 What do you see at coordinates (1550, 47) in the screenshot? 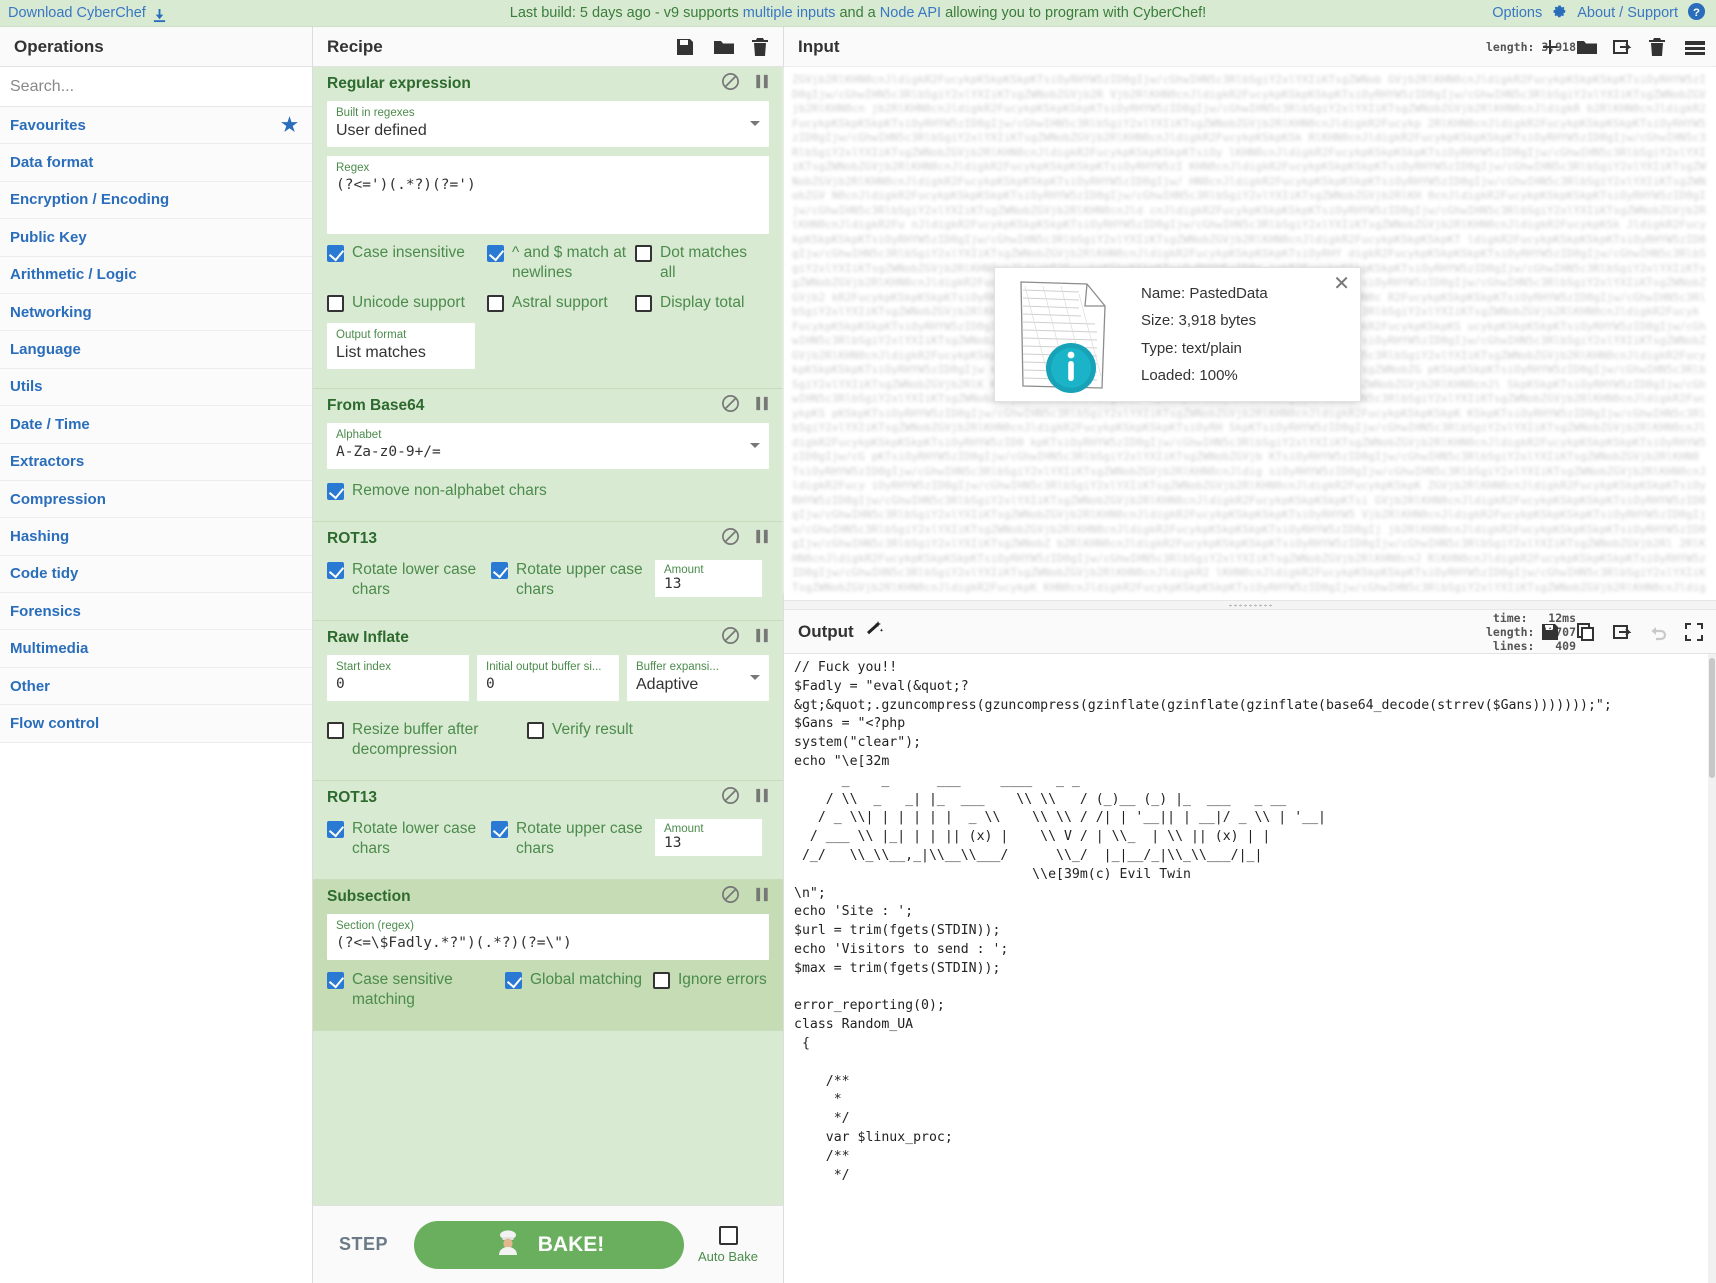
I see `add-input-tab-icon` at bounding box center [1550, 47].